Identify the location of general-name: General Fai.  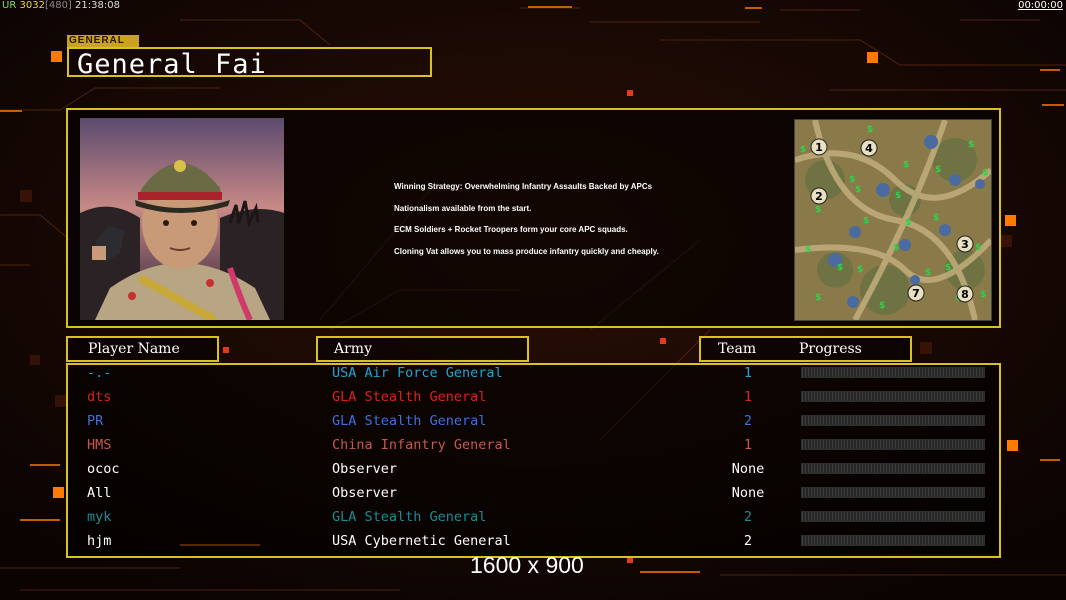
(172, 64).